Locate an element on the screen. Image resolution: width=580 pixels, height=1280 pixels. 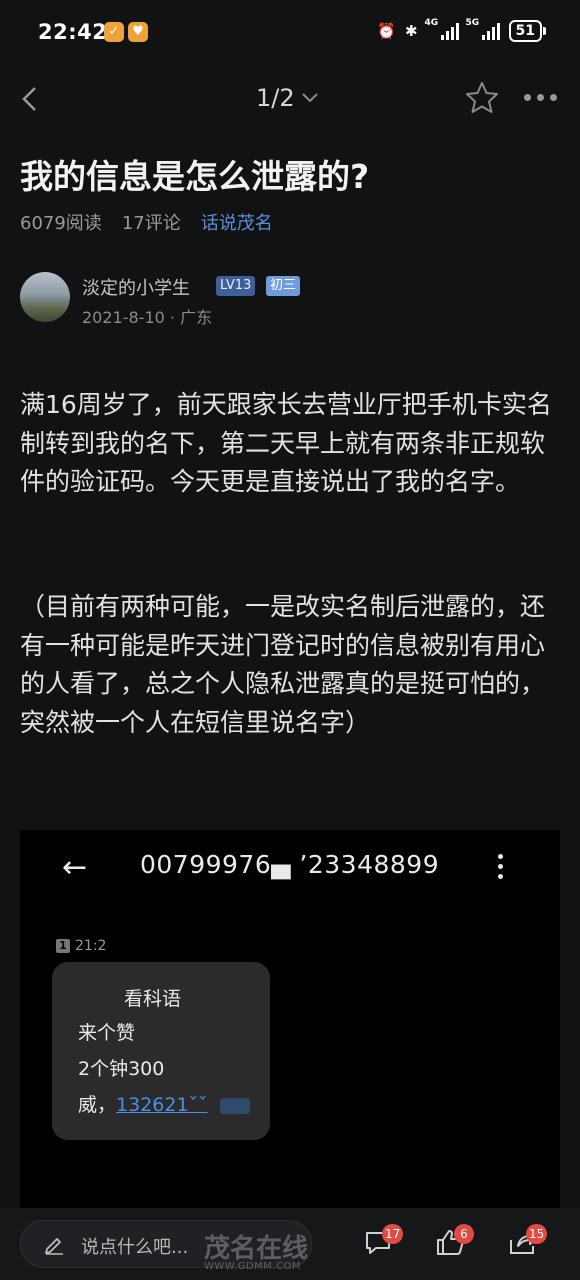
sms-line: 看科语 is located at coordinates (153, 999).